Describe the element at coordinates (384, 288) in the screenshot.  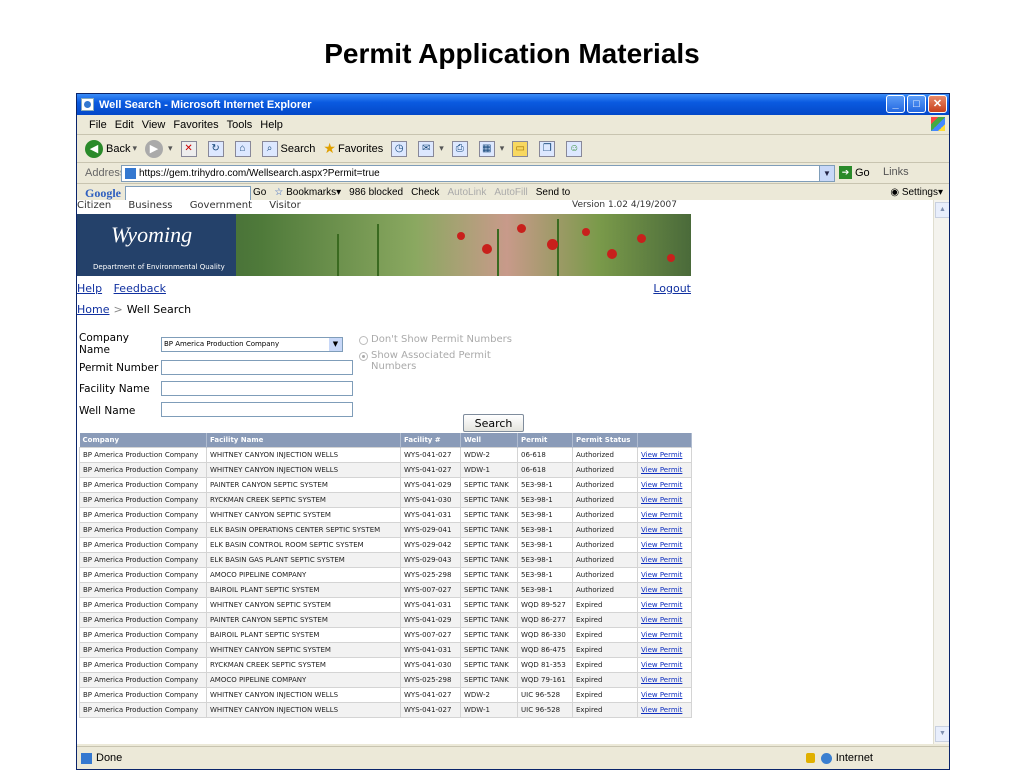
I see `site-links: Help Feedback Logout` at that location.